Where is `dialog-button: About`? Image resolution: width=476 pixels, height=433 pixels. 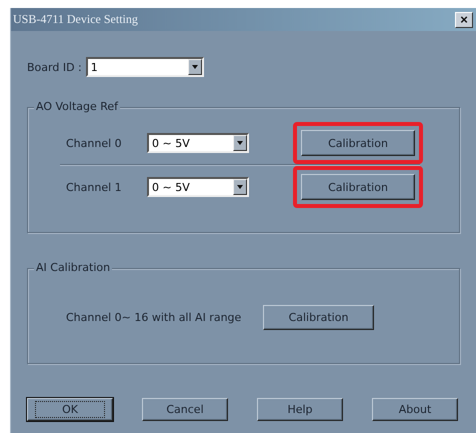
dialog-button: About is located at coordinates (415, 409).